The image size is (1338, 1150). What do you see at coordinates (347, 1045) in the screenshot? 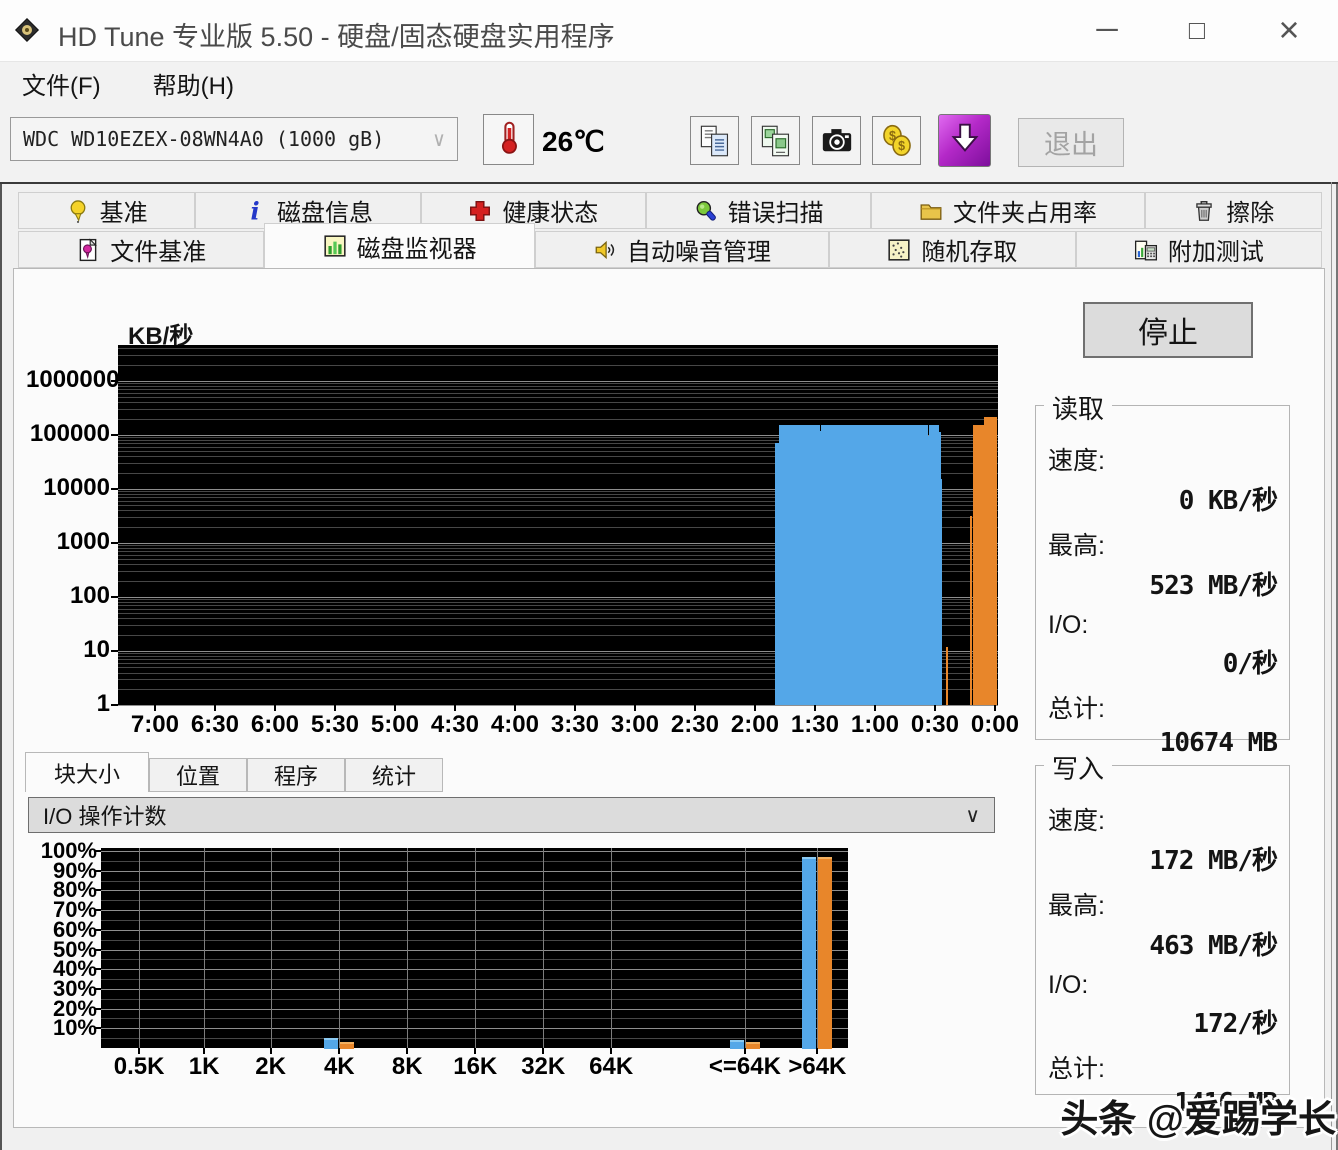
I see `bar-写入-4K` at bounding box center [347, 1045].